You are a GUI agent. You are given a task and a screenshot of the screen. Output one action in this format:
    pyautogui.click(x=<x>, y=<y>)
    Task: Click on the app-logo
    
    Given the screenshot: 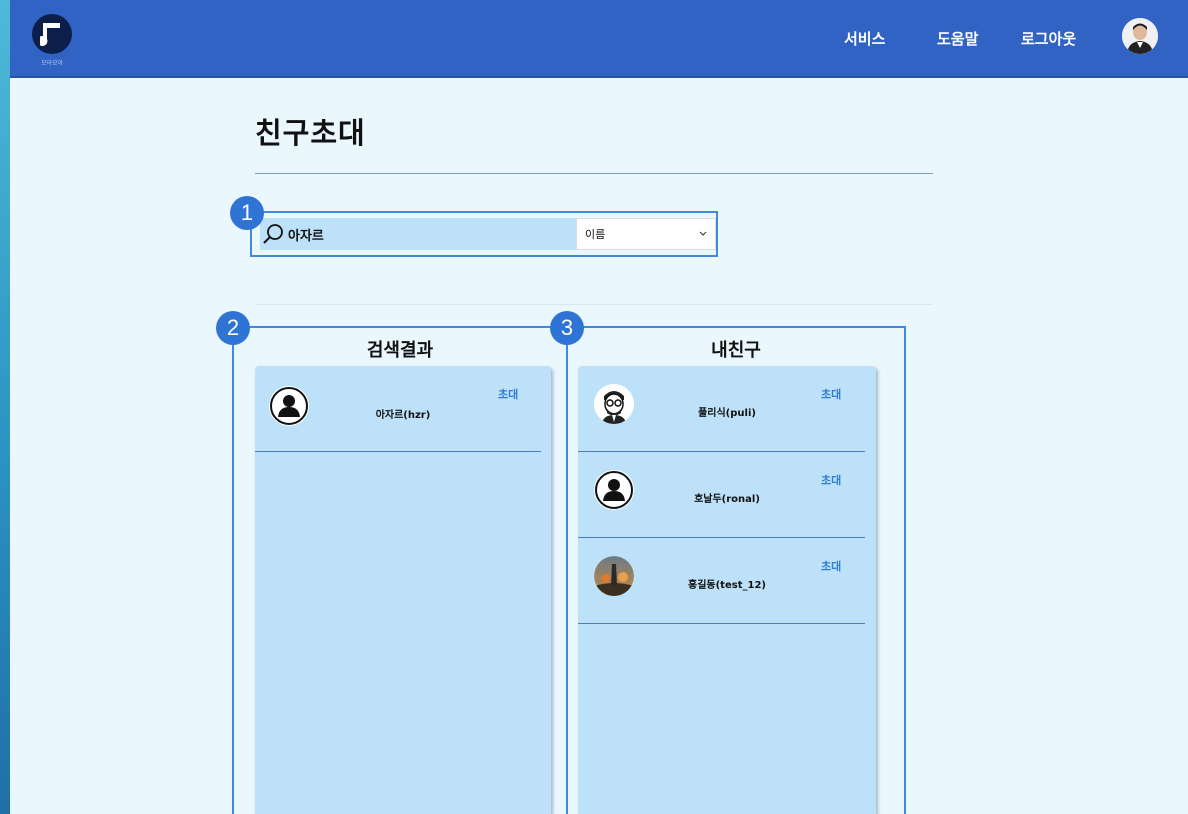 What is the action you would take?
    pyautogui.click(x=52, y=34)
    